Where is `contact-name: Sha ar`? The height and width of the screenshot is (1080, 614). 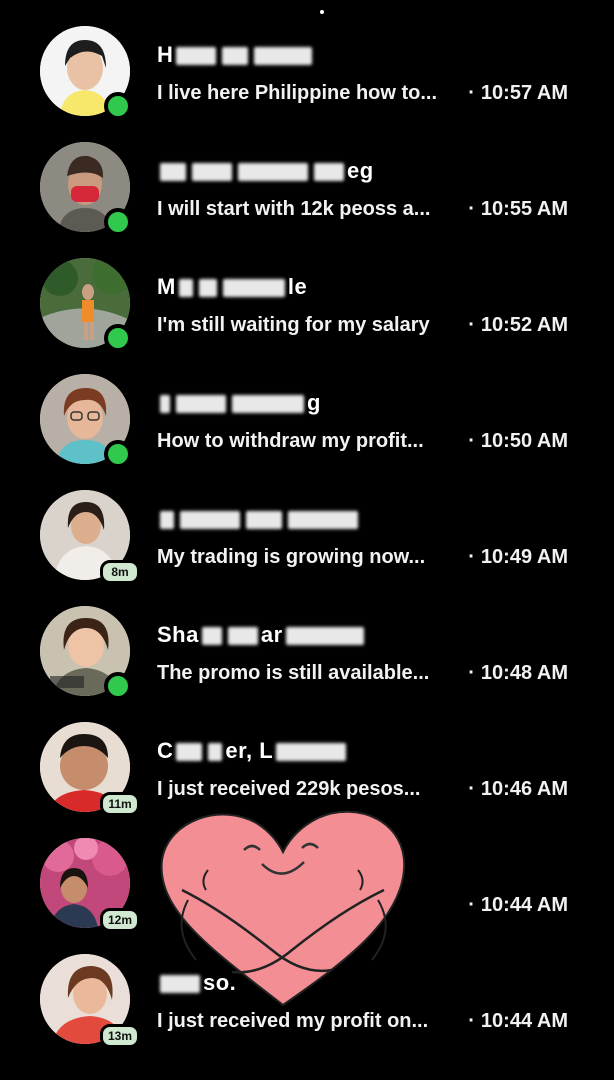 contact-name: Sha ar is located at coordinates (262, 635).